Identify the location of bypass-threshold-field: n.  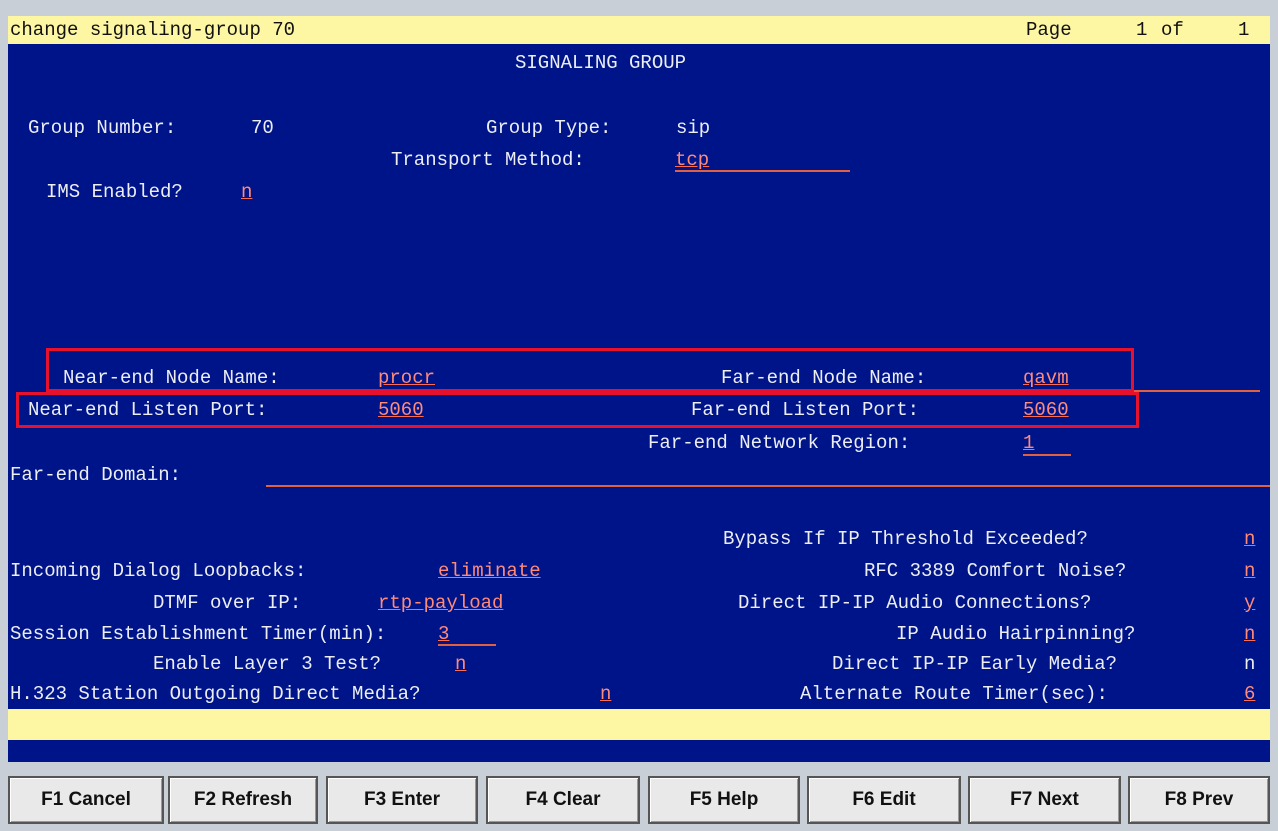
(1249, 539).